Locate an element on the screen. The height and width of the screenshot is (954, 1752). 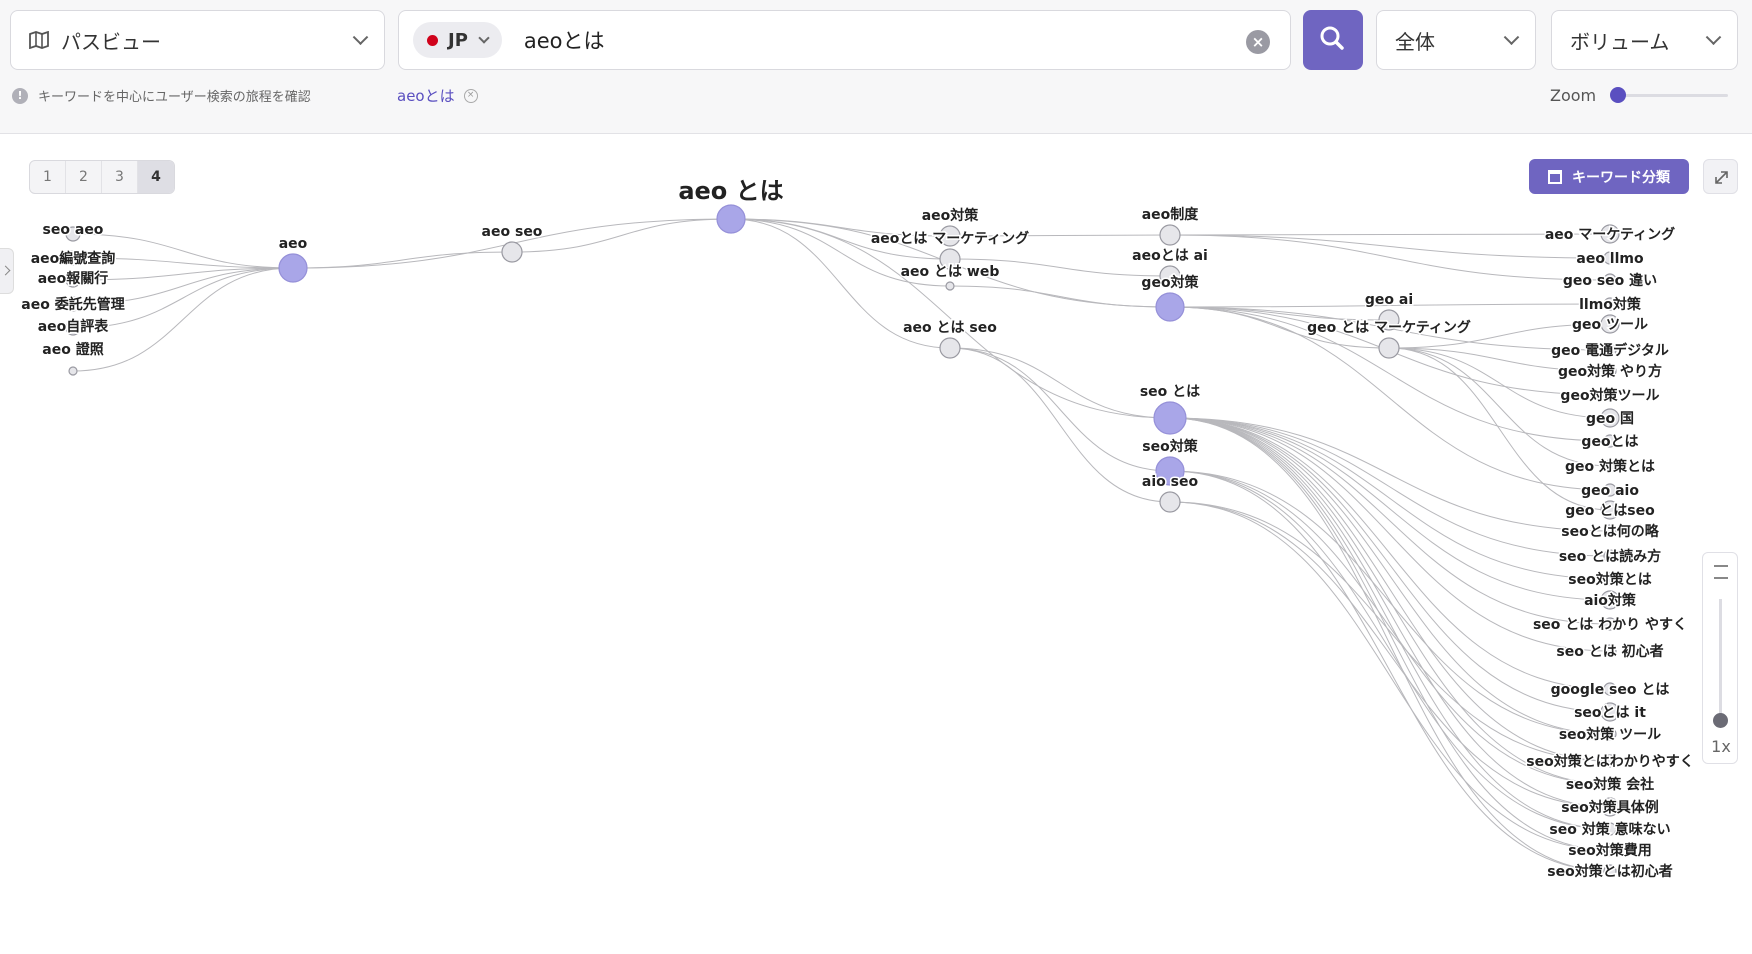
graph-node-label: geo 国 is located at coordinates (1610, 419).